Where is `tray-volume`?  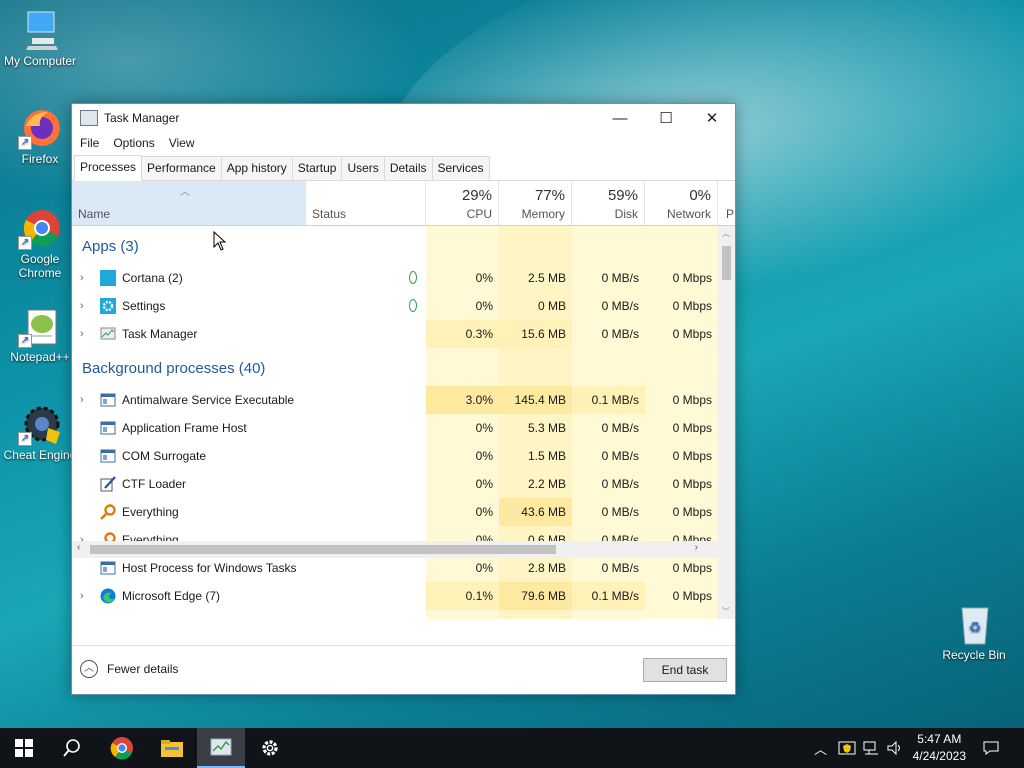
tray-volume is located at coordinates (895, 748).